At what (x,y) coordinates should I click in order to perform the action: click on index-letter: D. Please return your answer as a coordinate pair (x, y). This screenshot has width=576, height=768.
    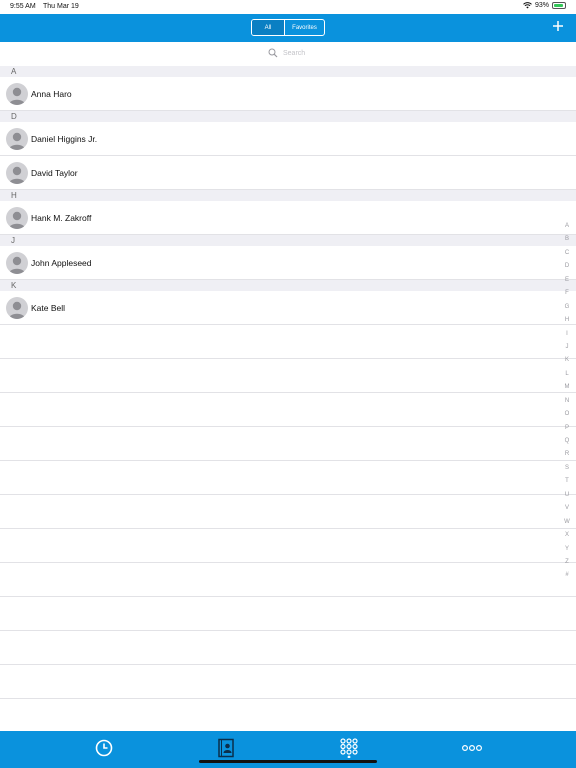
    Looking at the image, I should click on (567, 266).